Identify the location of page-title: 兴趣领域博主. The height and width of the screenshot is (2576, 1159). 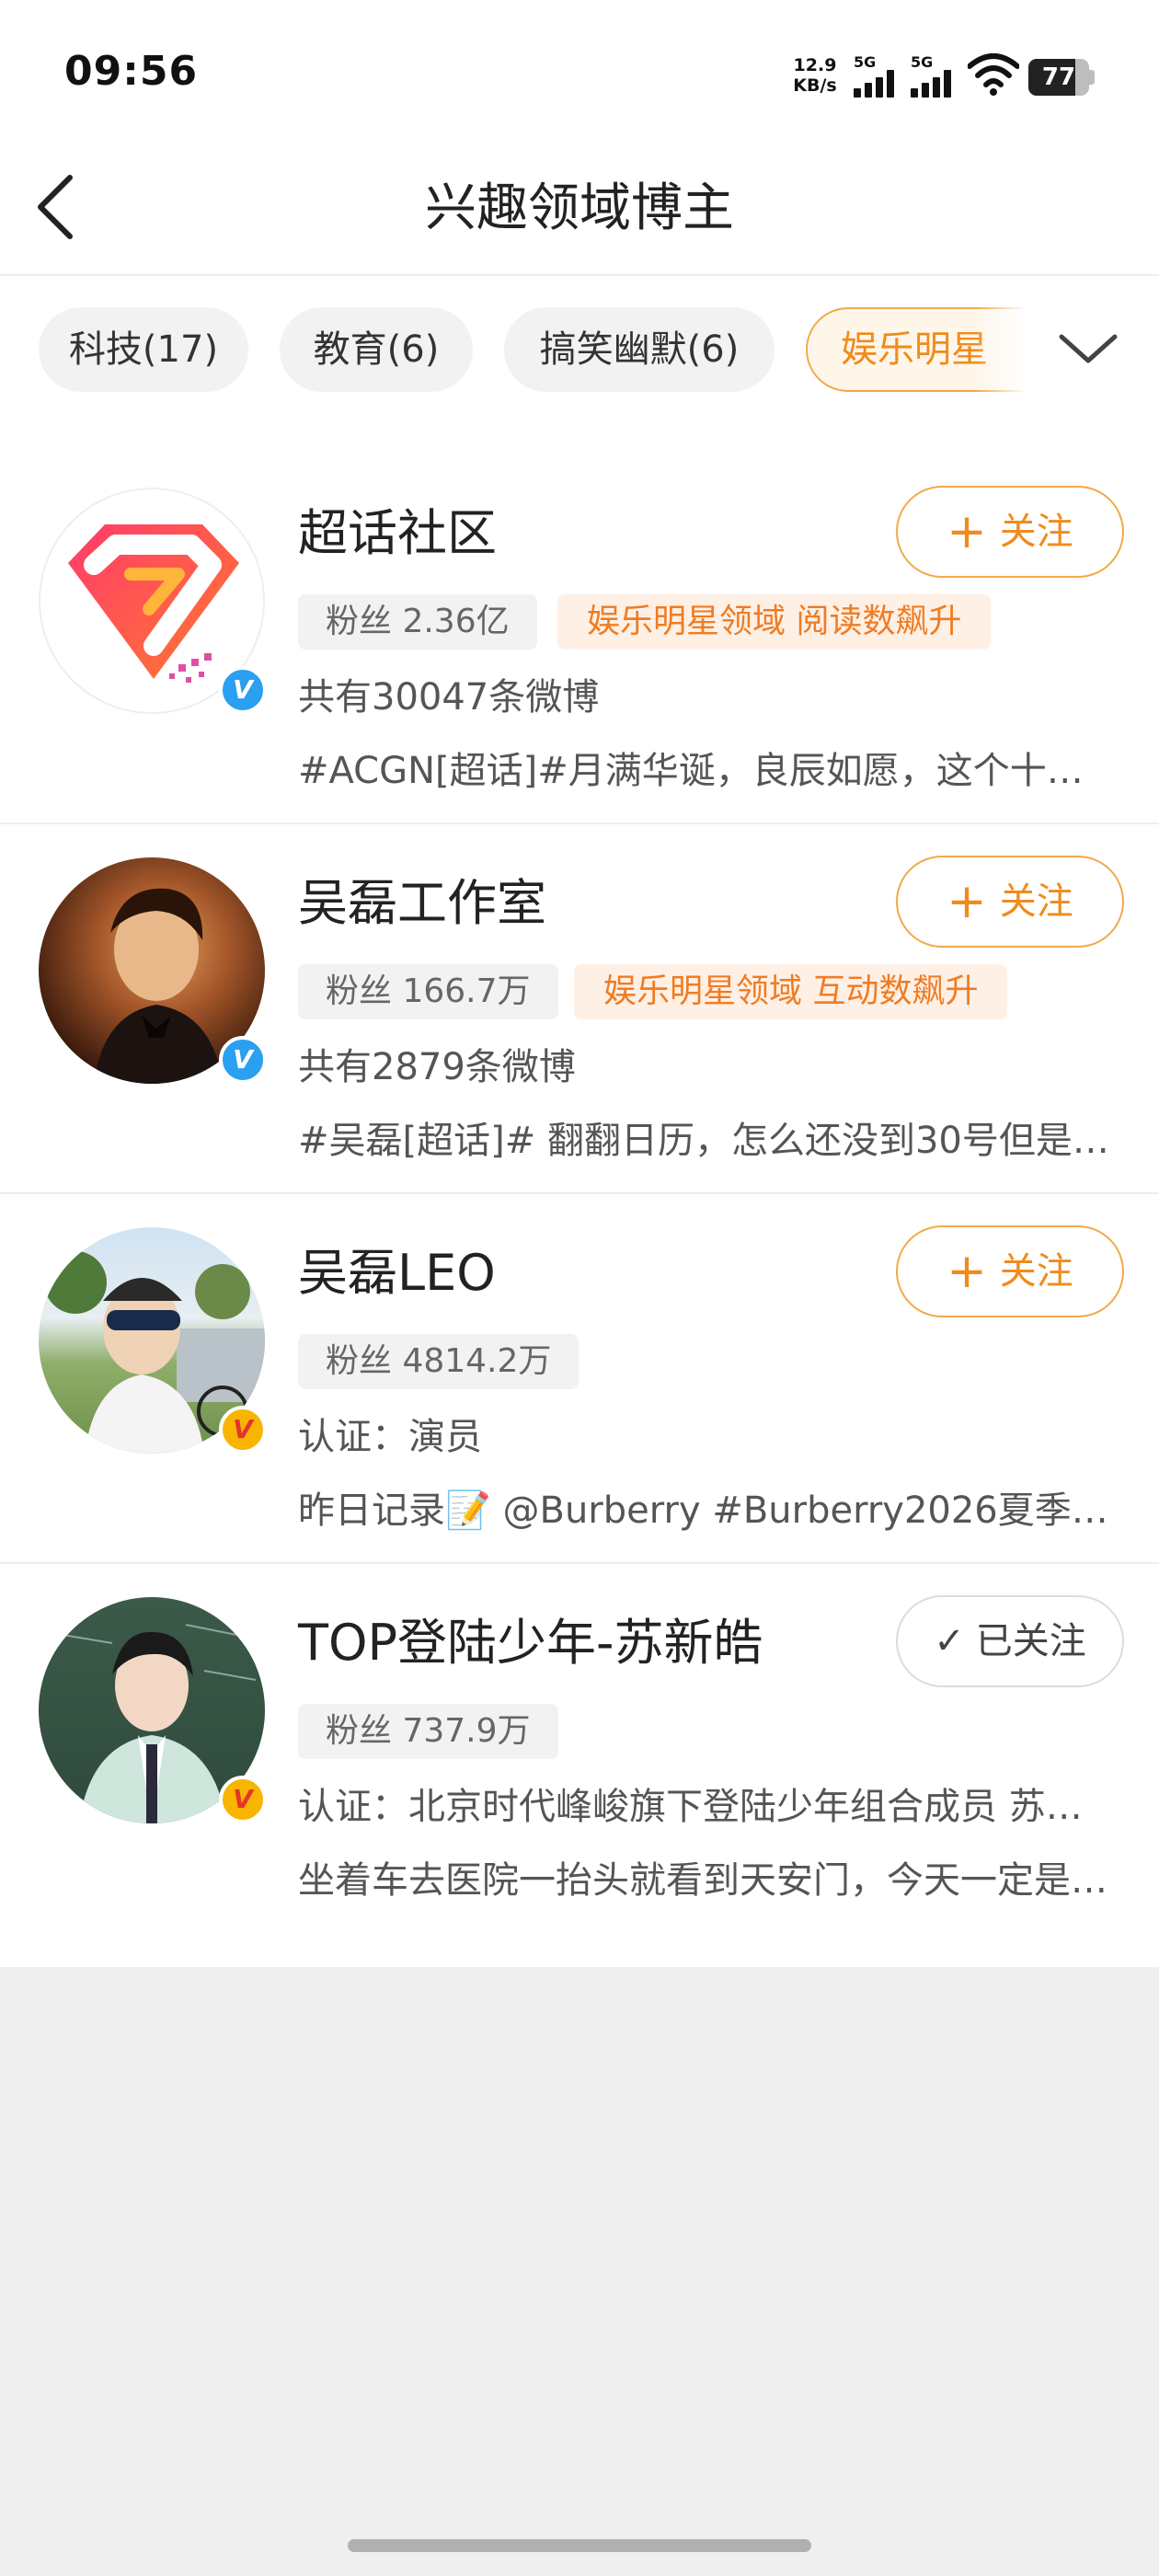
(579, 208).